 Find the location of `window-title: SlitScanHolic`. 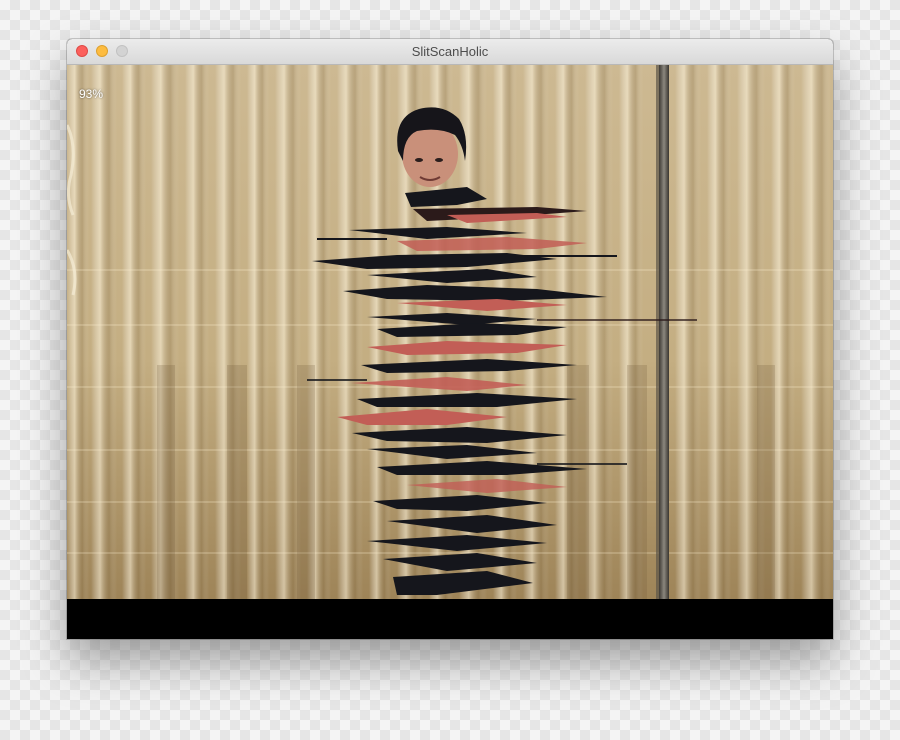

window-title: SlitScanHolic is located at coordinates (450, 51).